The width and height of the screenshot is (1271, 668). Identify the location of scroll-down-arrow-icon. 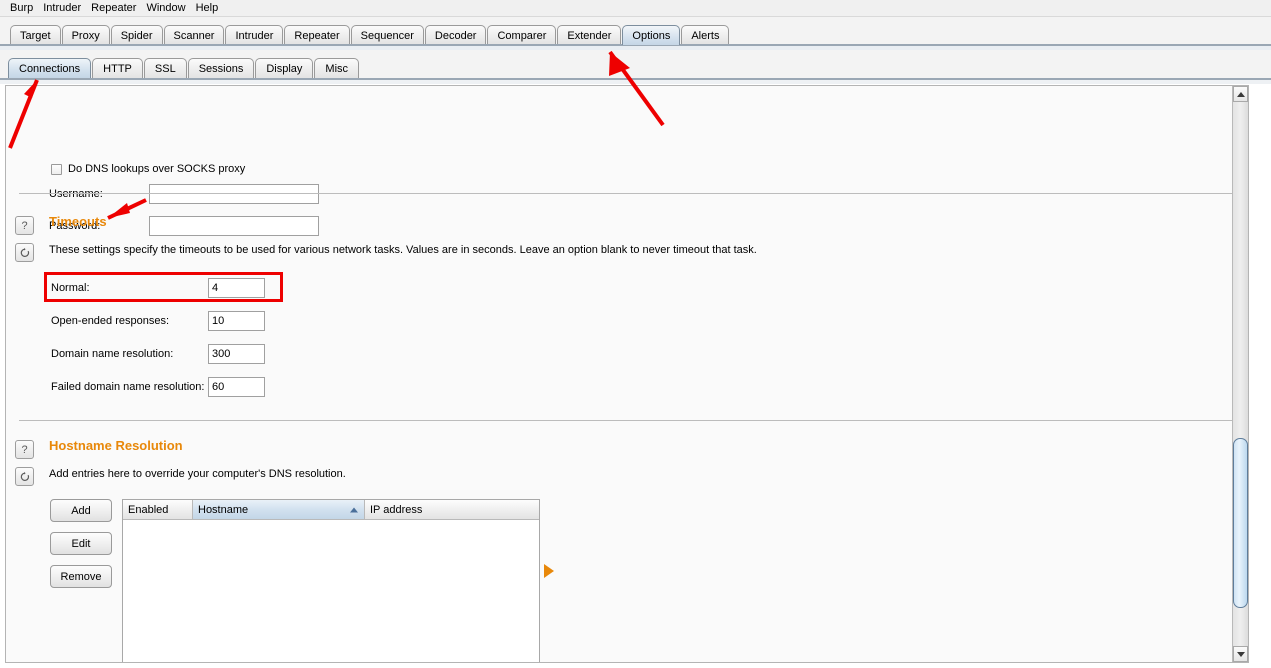
(1240, 654).